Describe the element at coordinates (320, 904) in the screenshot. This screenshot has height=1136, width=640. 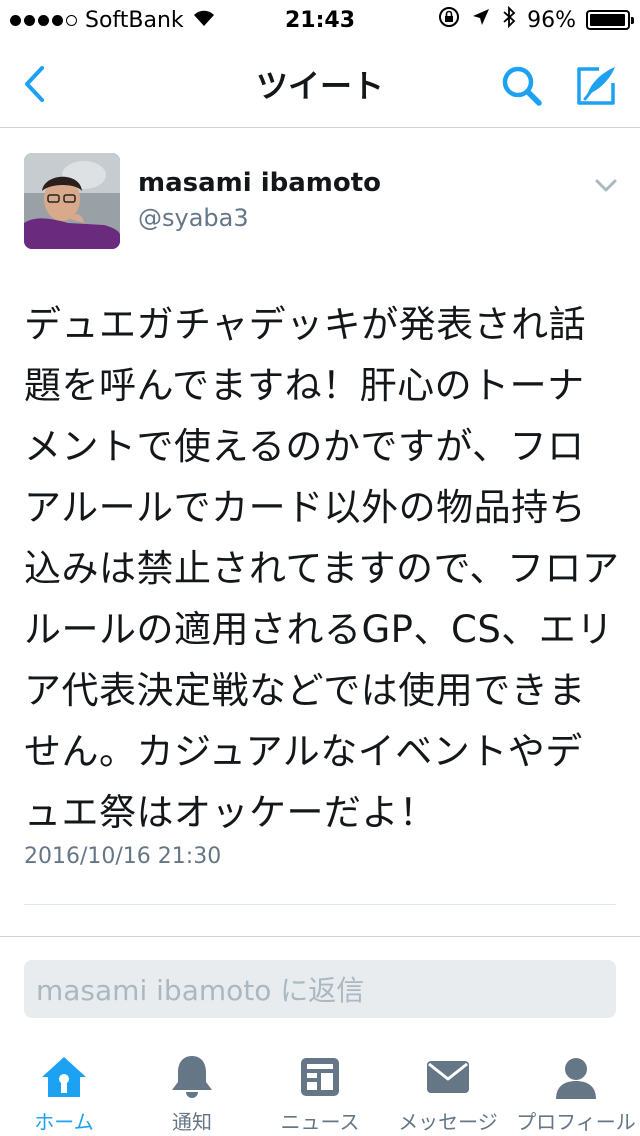
I see `divider` at that location.